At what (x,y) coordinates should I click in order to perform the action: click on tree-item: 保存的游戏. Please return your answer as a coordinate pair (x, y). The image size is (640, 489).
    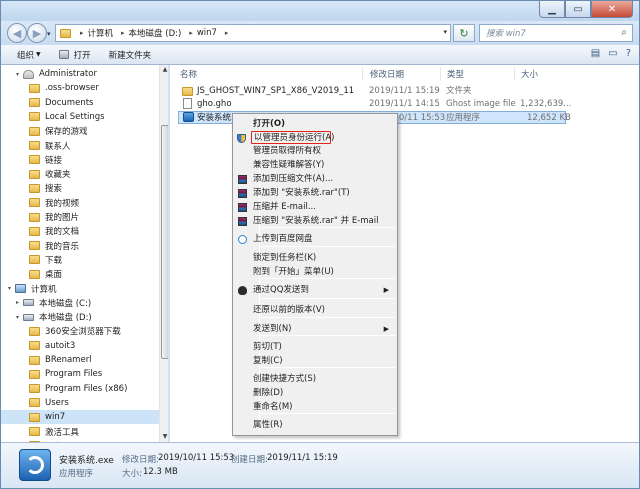
    Looking at the image, I should click on (81, 131).